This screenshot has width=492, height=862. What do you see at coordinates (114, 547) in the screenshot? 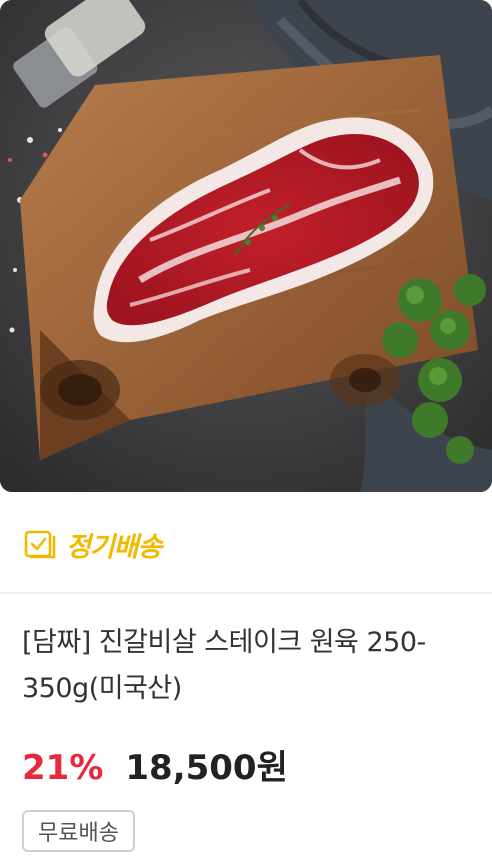
I see `subscription-label: 정기배송` at bounding box center [114, 547].